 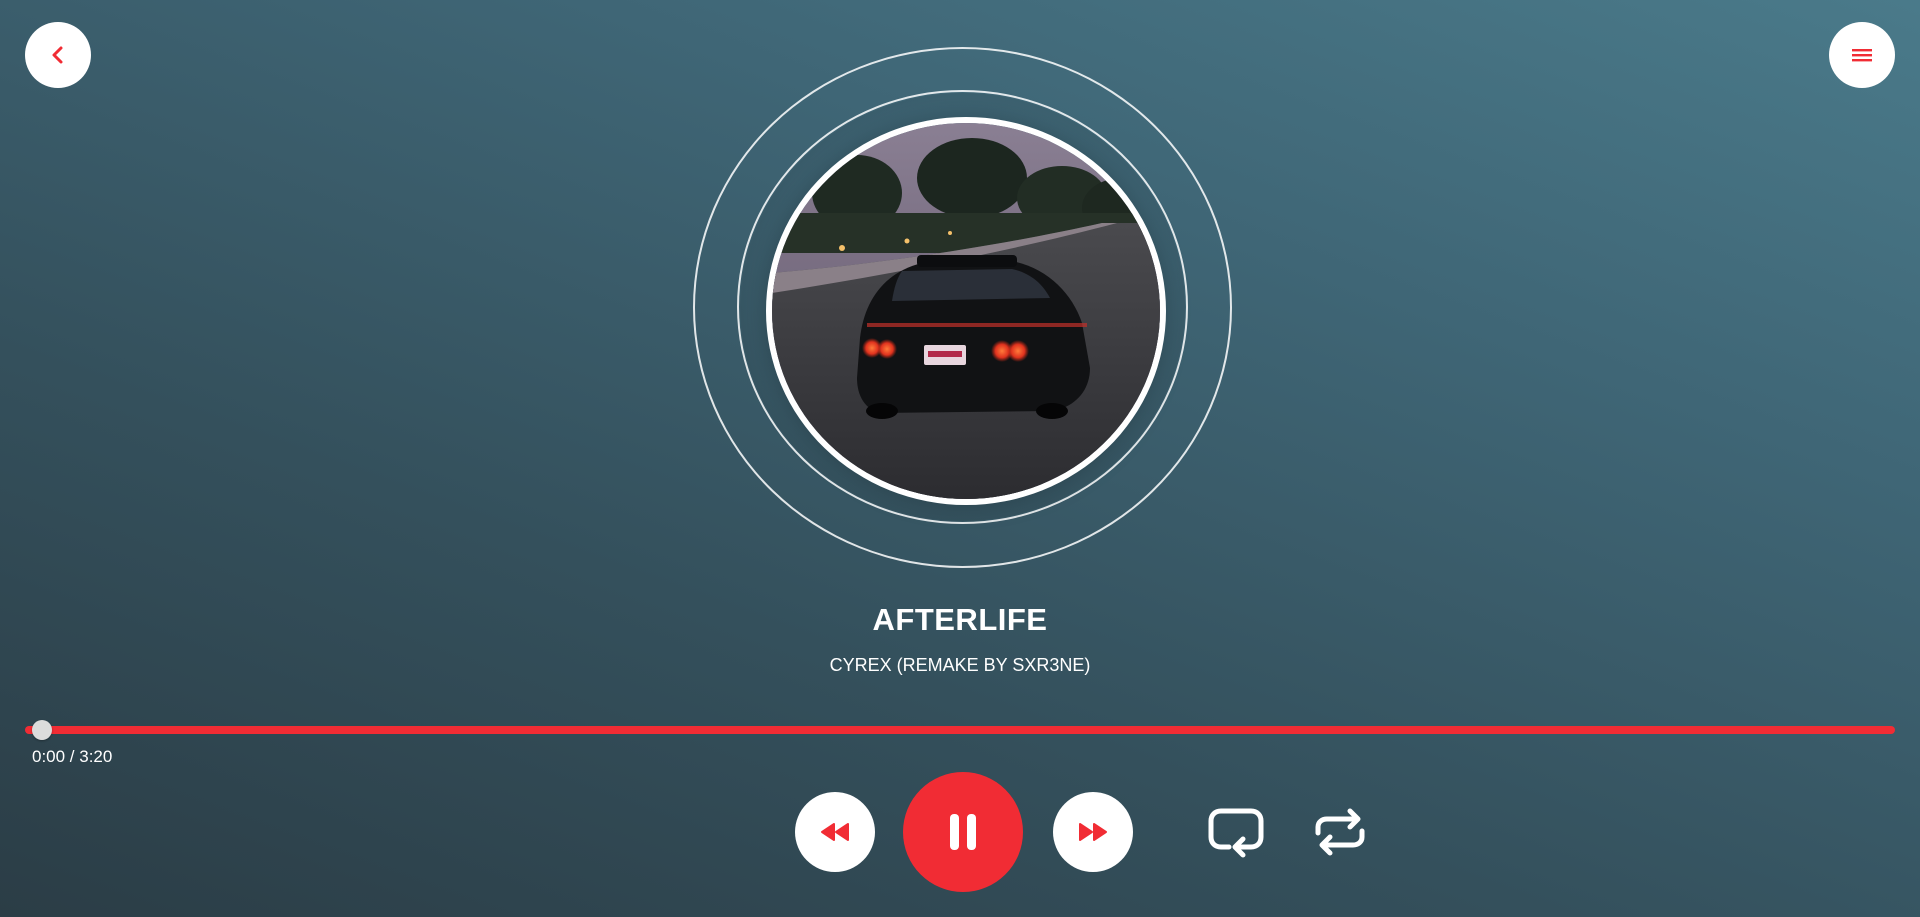 I want to click on pause-button, so click(x=963, y=832).